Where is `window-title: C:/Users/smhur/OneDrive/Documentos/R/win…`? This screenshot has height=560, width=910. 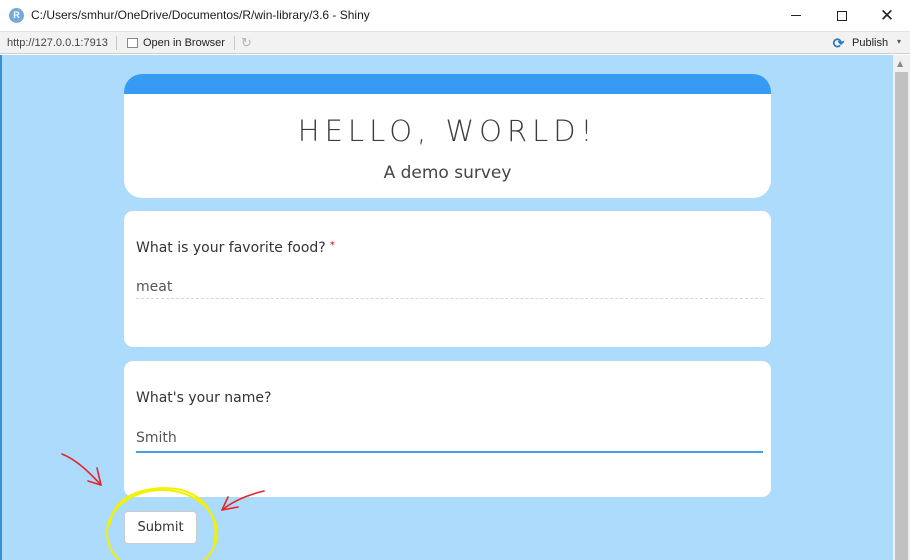
window-title: C:/Users/smhur/OneDrive/Documentos/R/win… is located at coordinates (200, 15).